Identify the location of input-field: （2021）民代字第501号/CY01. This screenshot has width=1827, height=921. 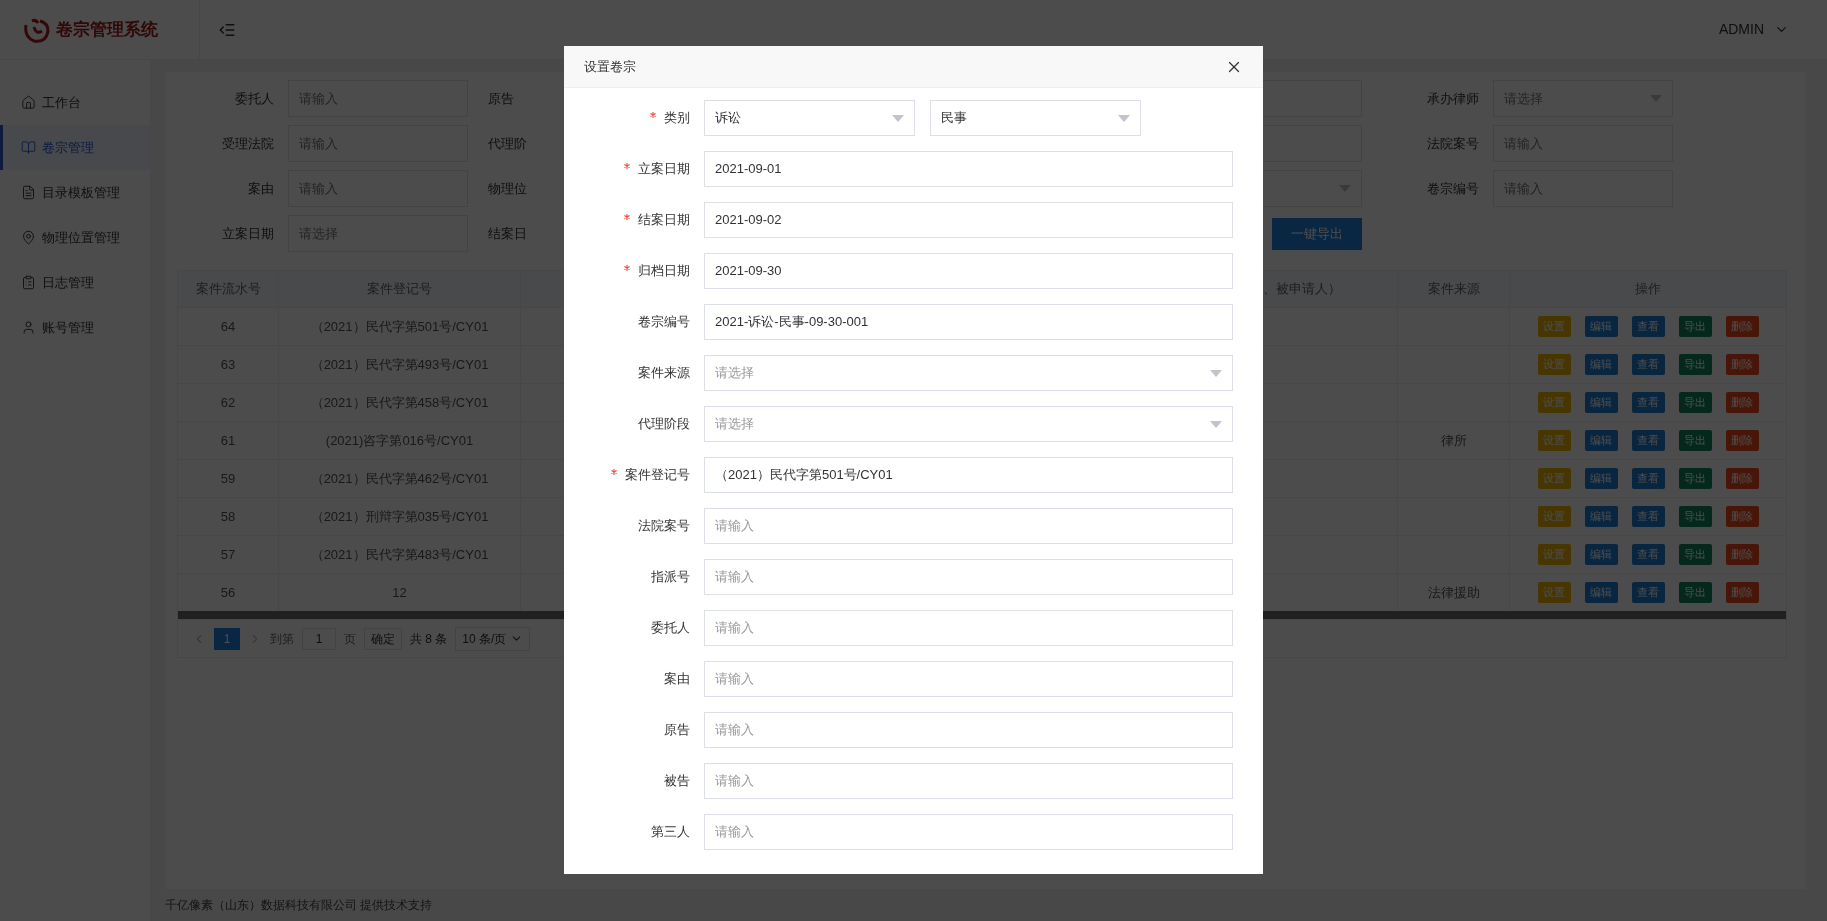
(968, 475).